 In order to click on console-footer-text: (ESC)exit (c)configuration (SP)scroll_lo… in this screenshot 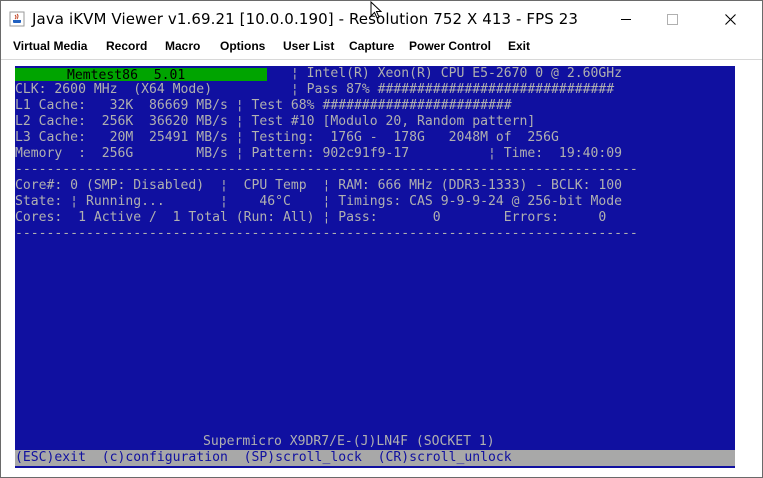, I will do `click(263, 457)`.